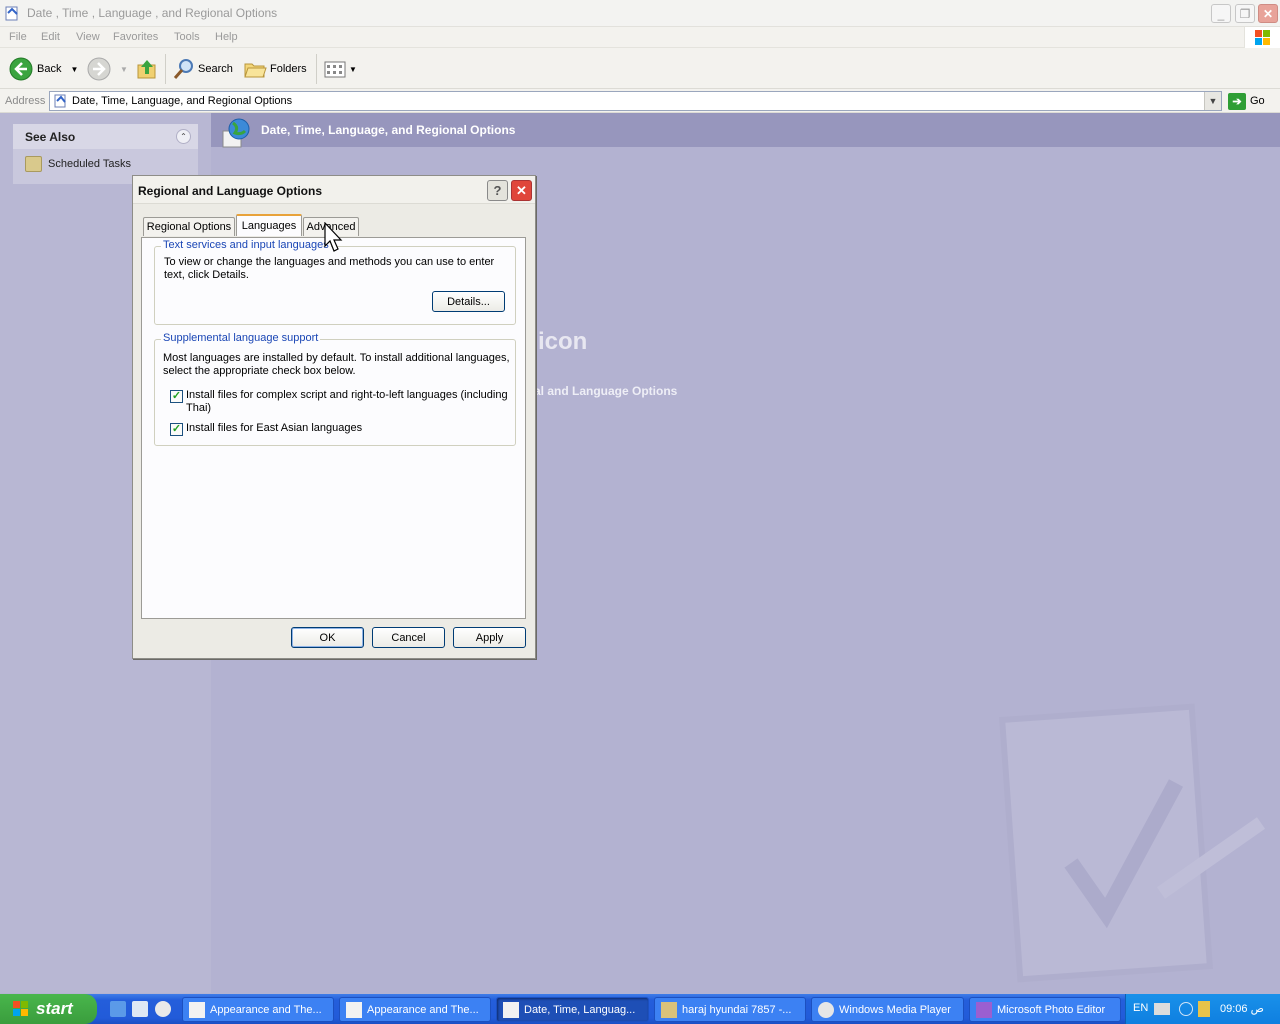 The width and height of the screenshot is (1280, 1024). Describe the element at coordinates (1212, 101) in the screenshot. I see `address-dropdown-icon: ▼` at that location.